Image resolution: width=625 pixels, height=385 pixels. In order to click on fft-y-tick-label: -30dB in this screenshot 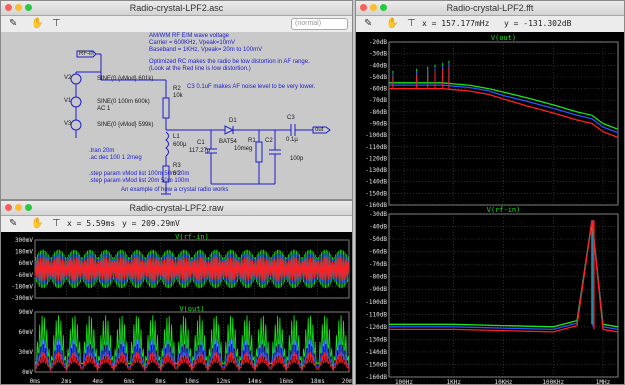, I will do `click(378, 214)`.